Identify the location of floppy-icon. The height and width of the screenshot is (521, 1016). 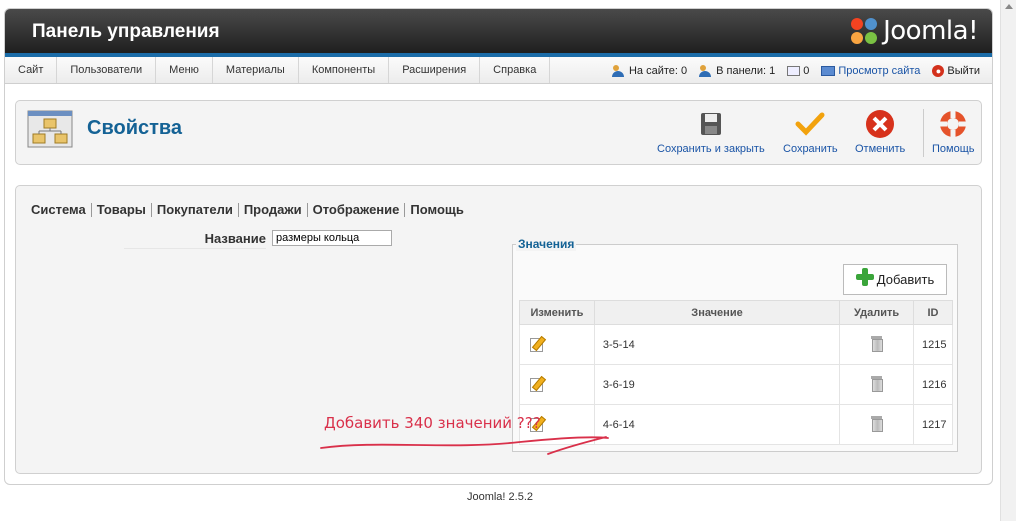
(710, 124).